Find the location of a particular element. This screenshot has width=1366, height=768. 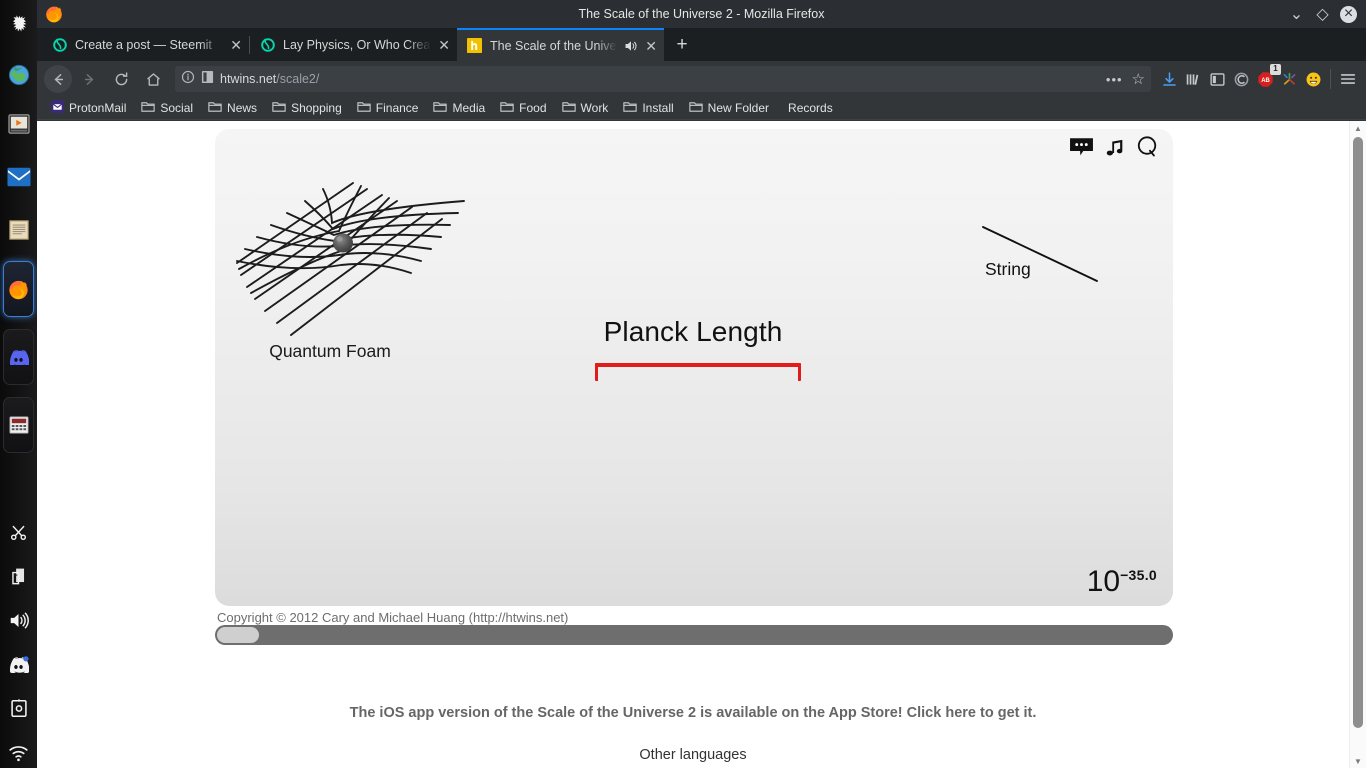

quality-icon is located at coordinates (1147, 146).